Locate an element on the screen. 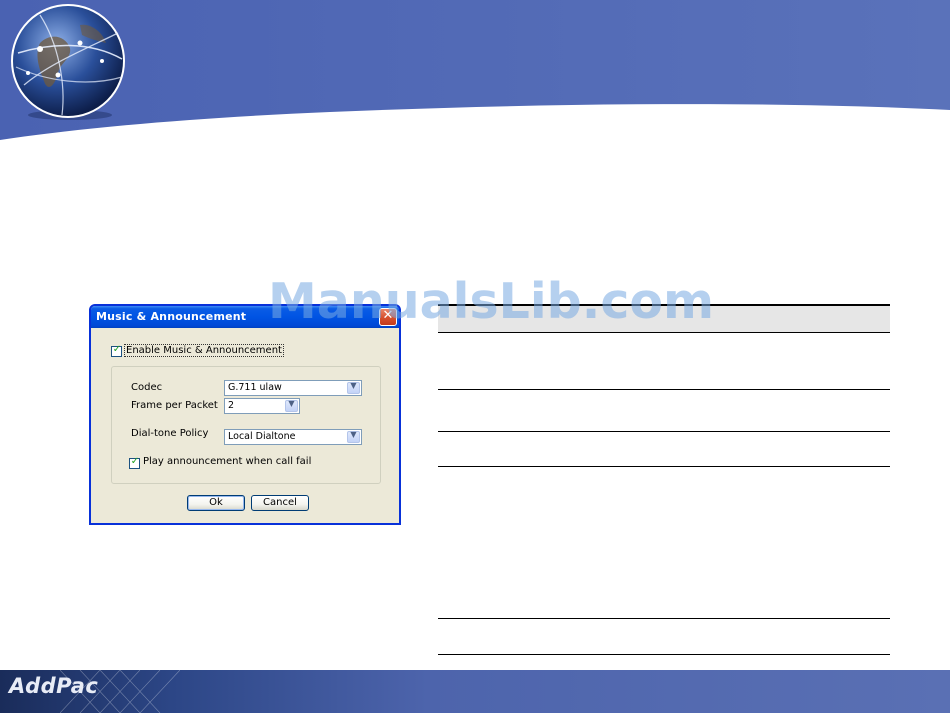 Image resolution: width=950 pixels, height=713 pixels. dialtone-policy-label: Dial-tone Policy is located at coordinates (170, 433).